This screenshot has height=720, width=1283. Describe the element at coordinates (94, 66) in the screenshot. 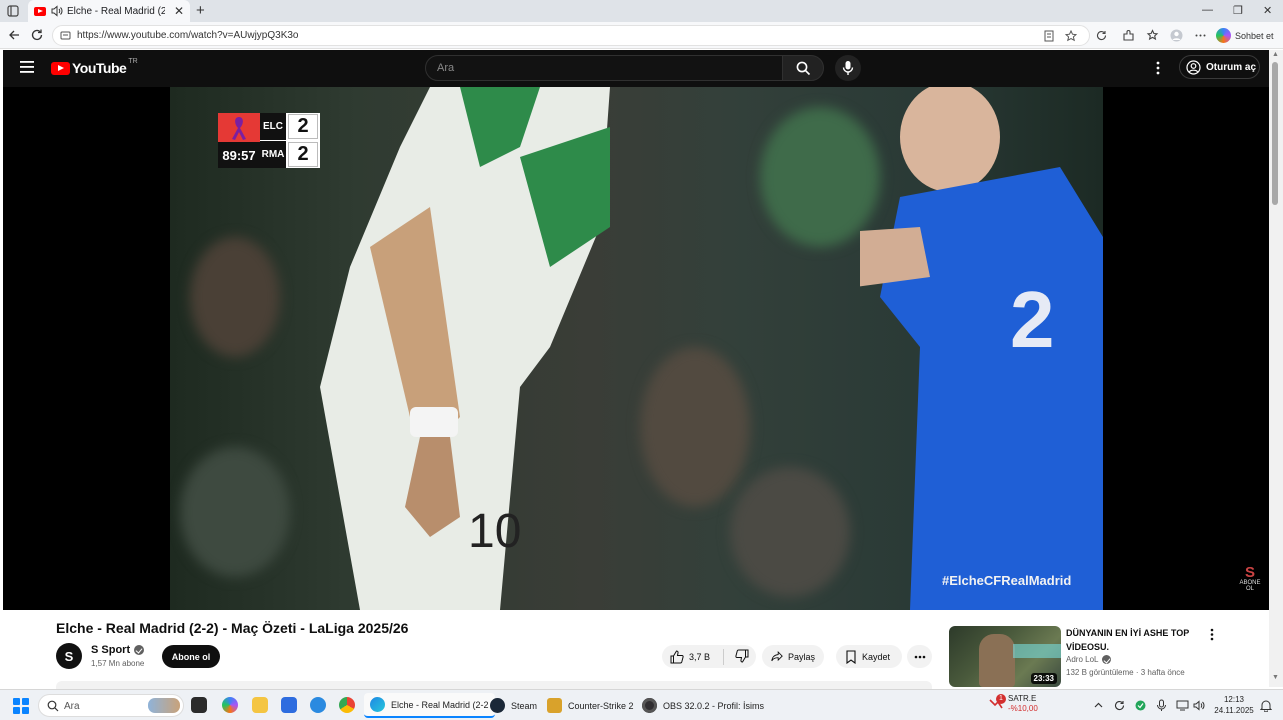

I see `youtube-logo: YouTube TR` at that location.